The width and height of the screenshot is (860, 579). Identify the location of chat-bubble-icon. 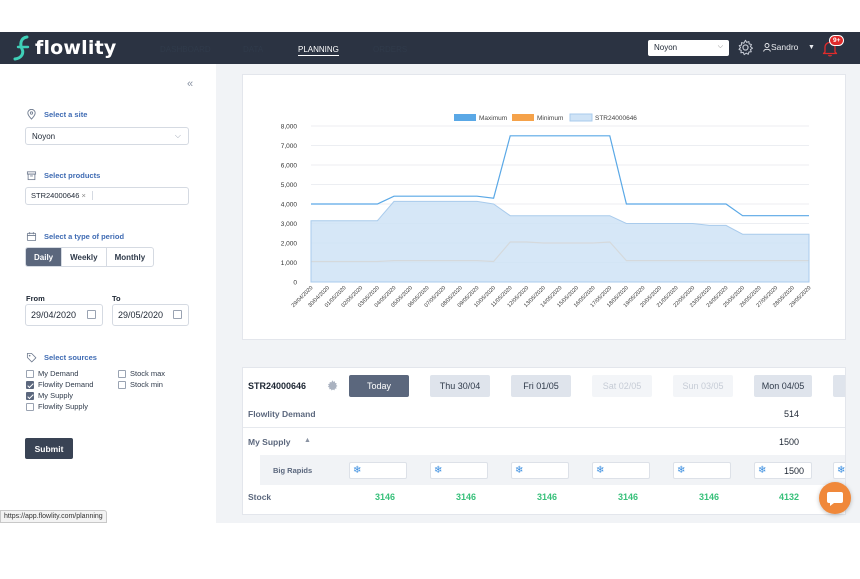
(835, 499).